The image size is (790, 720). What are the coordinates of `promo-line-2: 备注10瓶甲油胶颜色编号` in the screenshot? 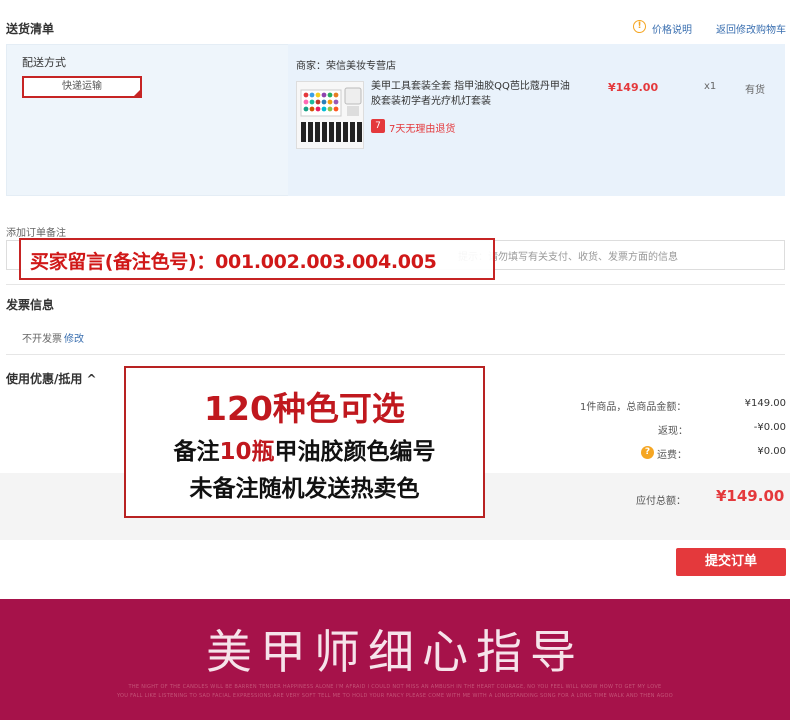 It's located at (304, 449).